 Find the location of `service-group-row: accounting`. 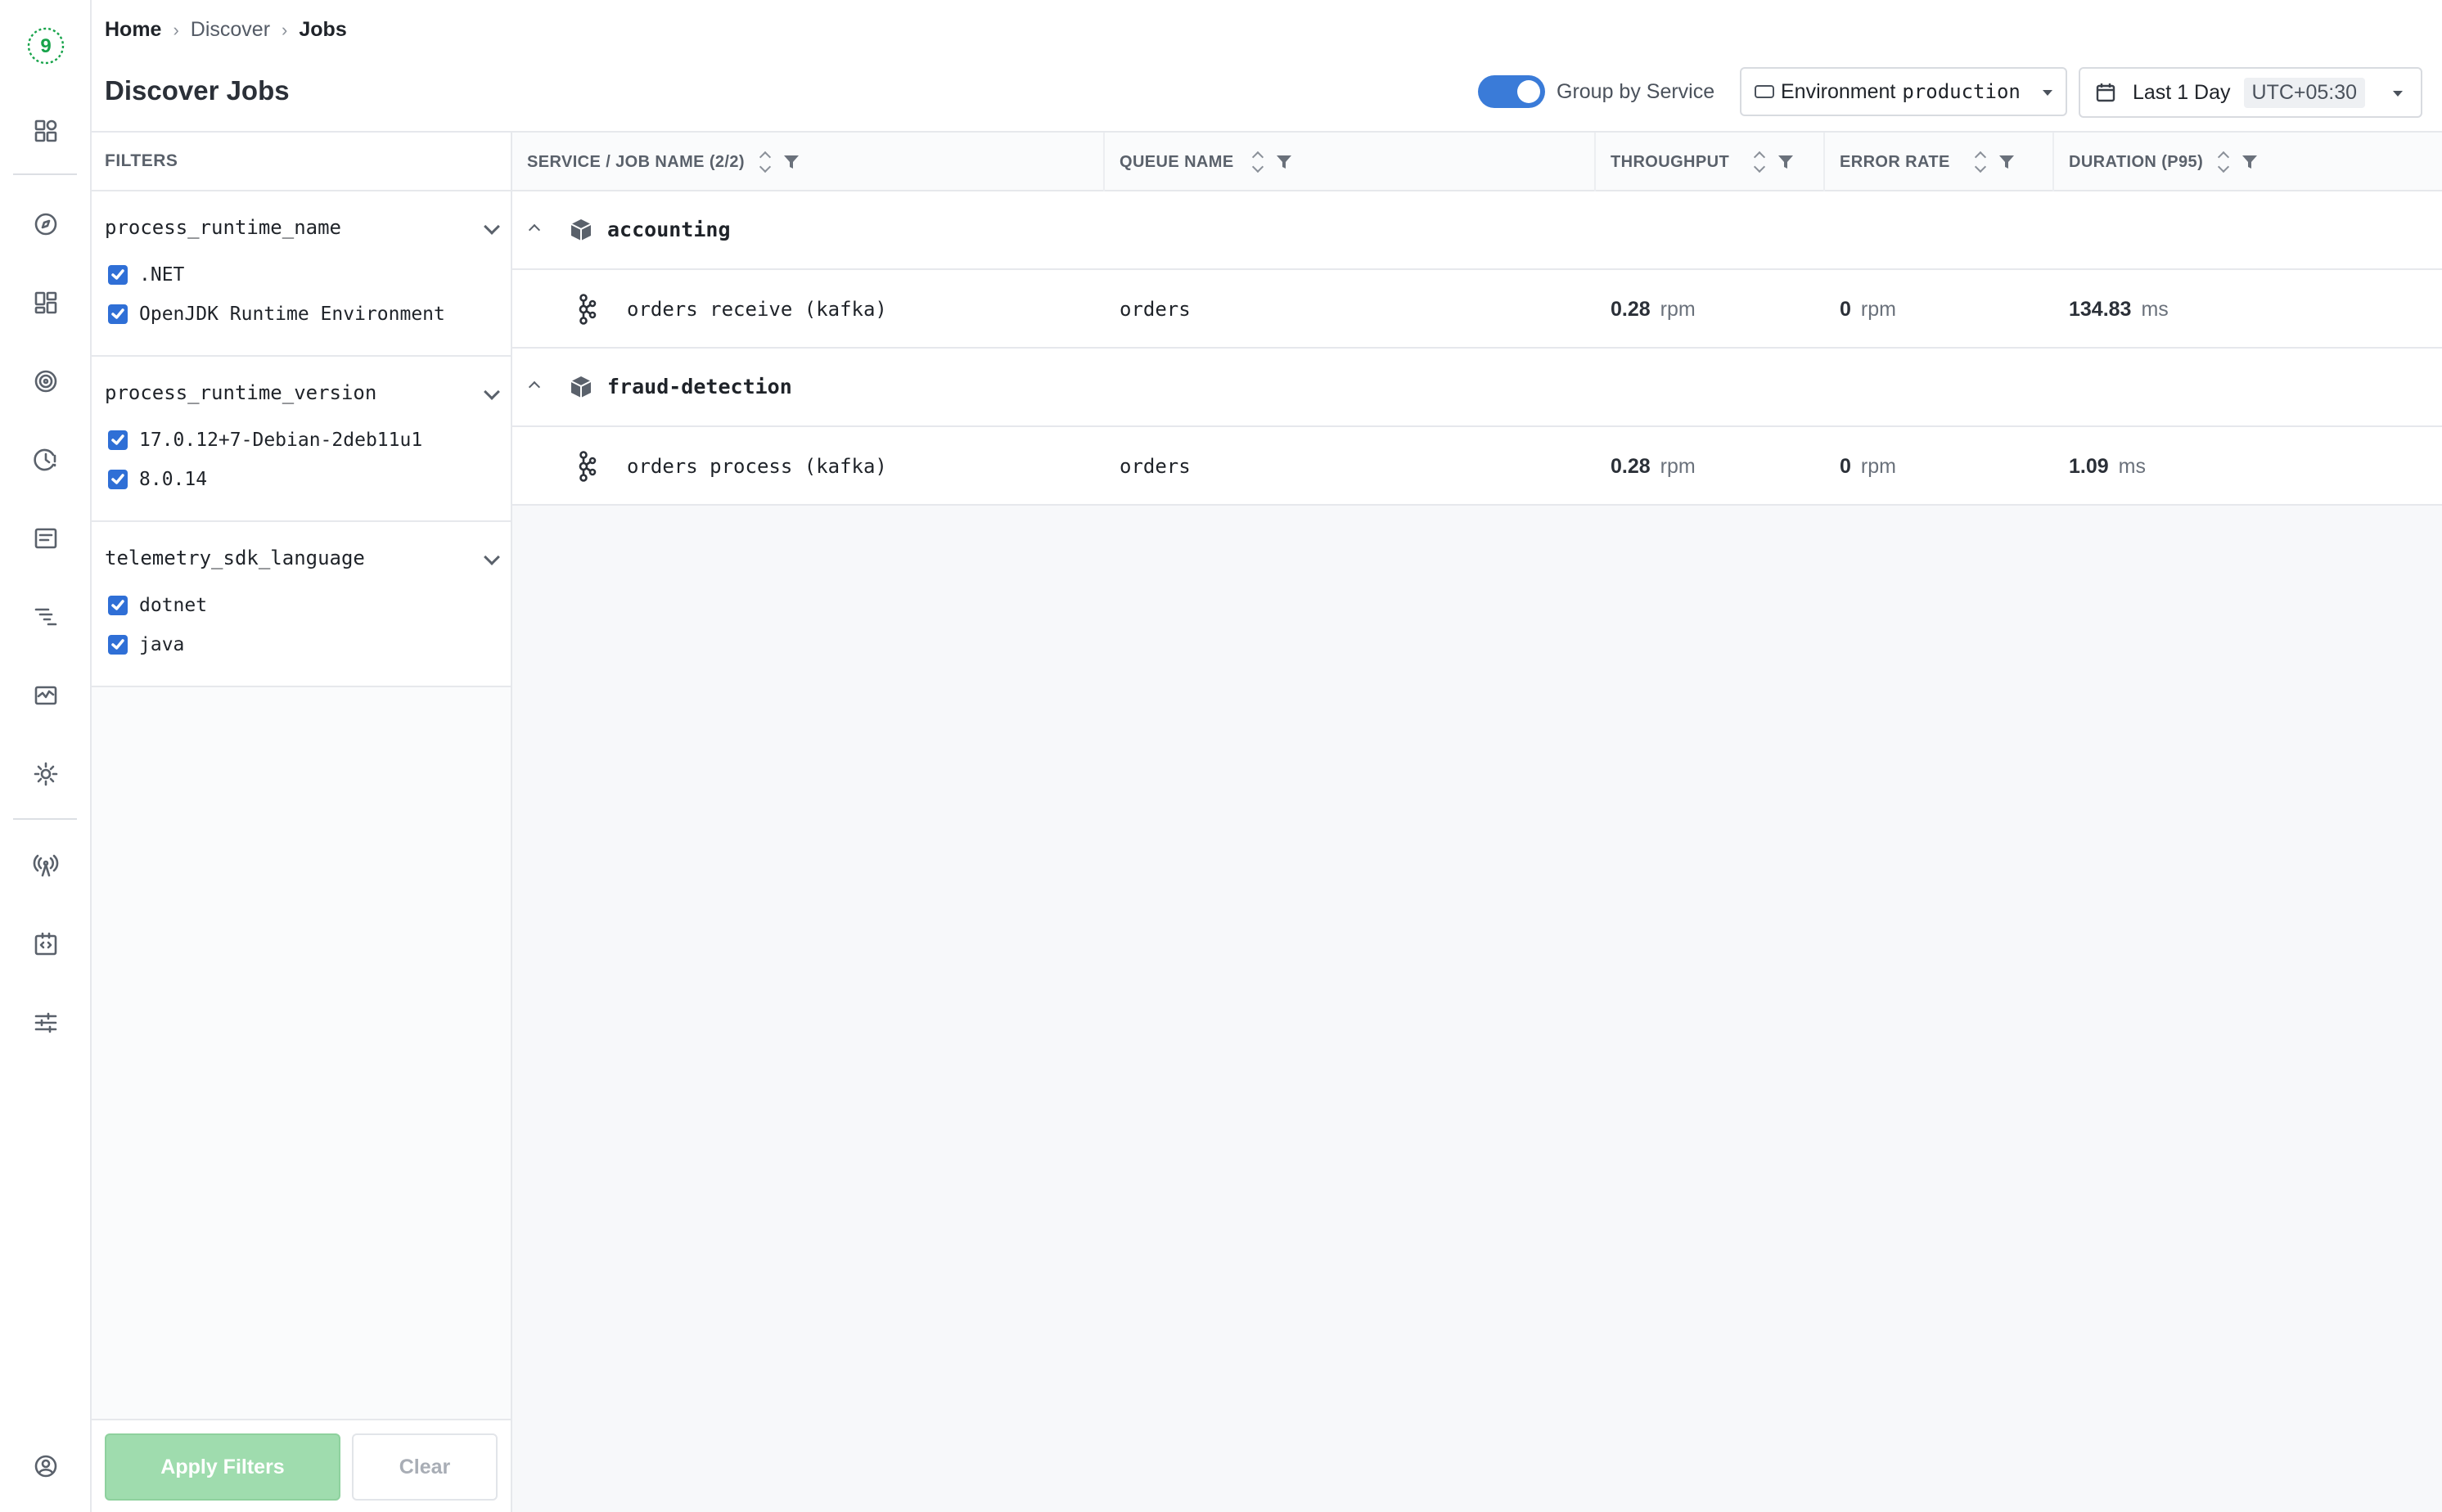

service-group-row: accounting is located at coordinates (1477, 231).